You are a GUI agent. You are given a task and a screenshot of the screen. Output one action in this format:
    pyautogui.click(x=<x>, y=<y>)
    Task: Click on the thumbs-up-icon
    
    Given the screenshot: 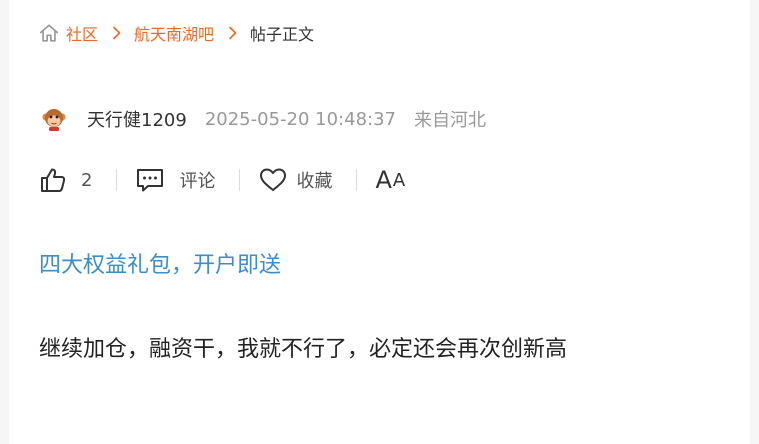 What is the action you would take?
    pyautogui.click(x=53, y=180)
    